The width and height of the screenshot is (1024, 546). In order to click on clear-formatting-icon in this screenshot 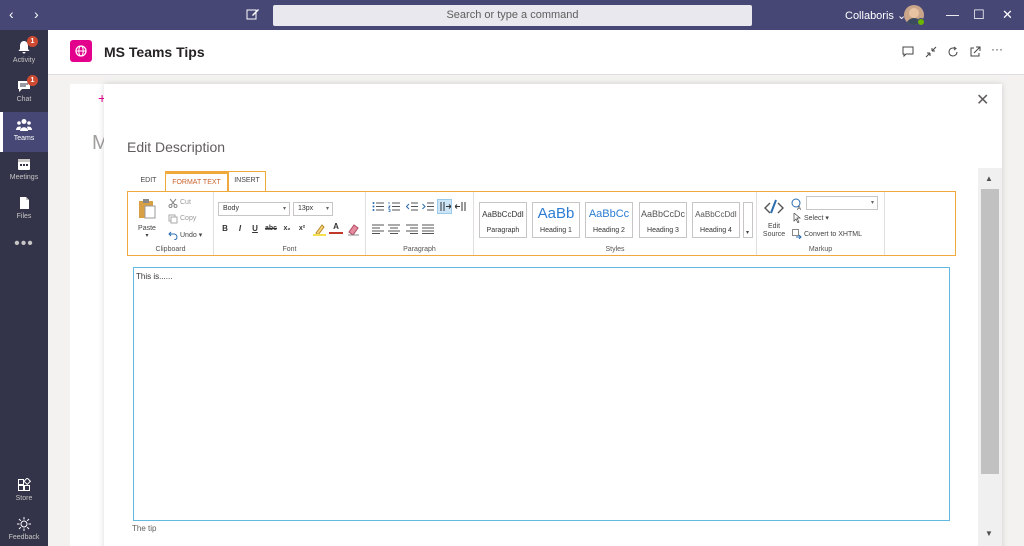, I will do `click(353, 229)`.